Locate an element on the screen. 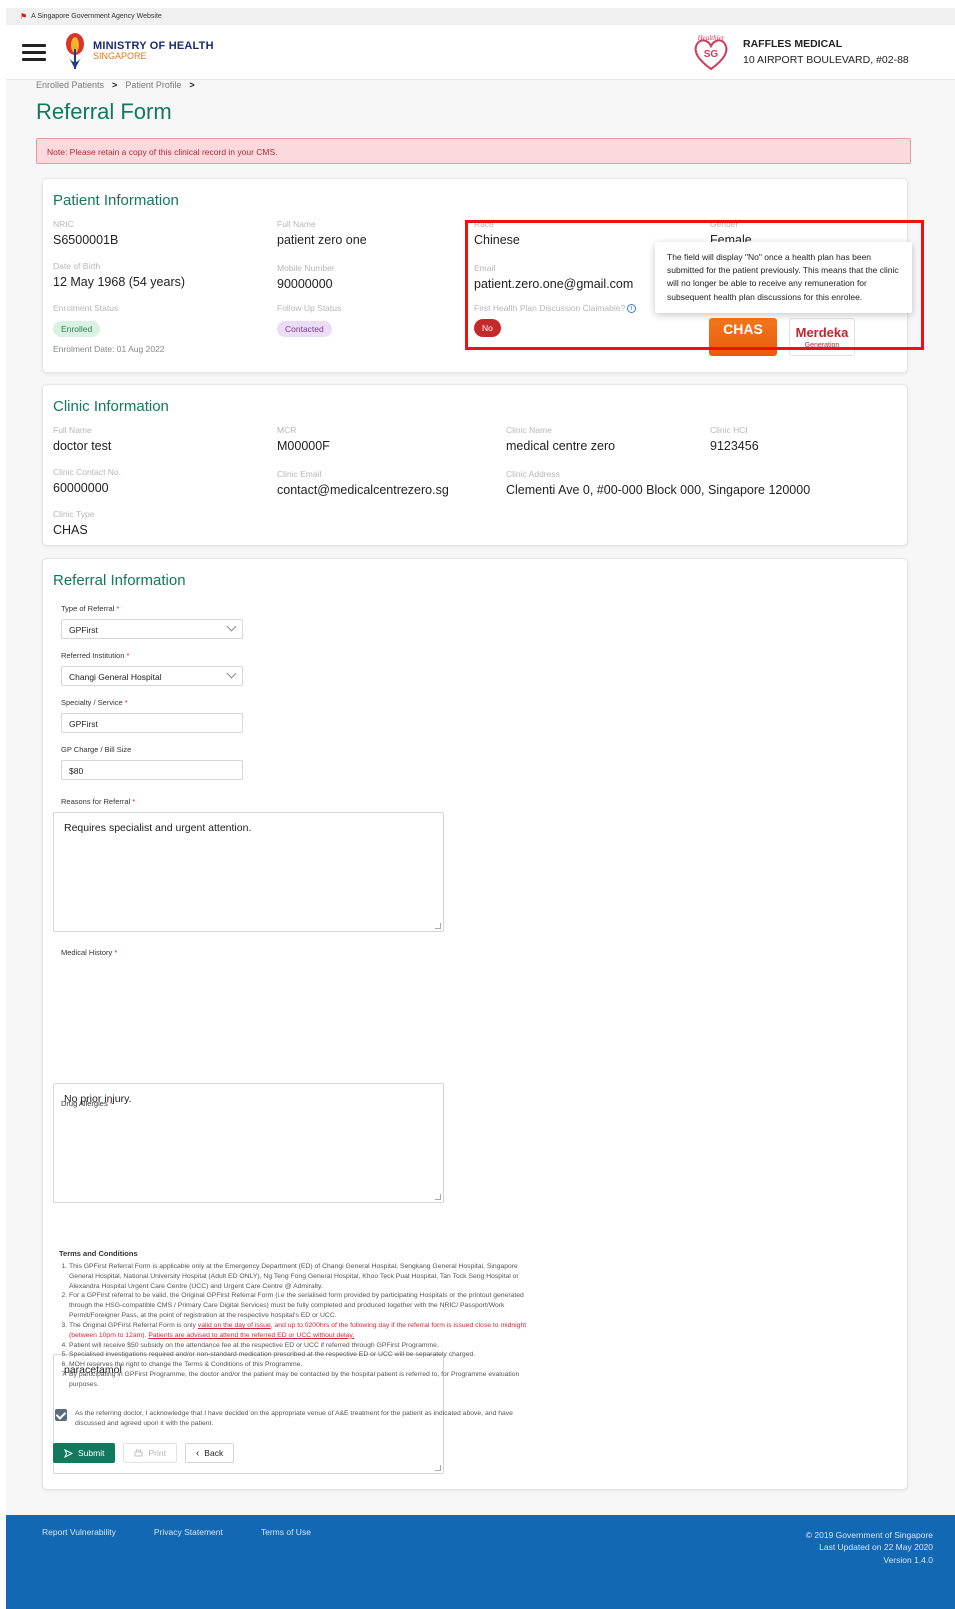 The height and width of the screenshot is (1609, 955). svg-text: Healthier is located at coordinates (711, 38).